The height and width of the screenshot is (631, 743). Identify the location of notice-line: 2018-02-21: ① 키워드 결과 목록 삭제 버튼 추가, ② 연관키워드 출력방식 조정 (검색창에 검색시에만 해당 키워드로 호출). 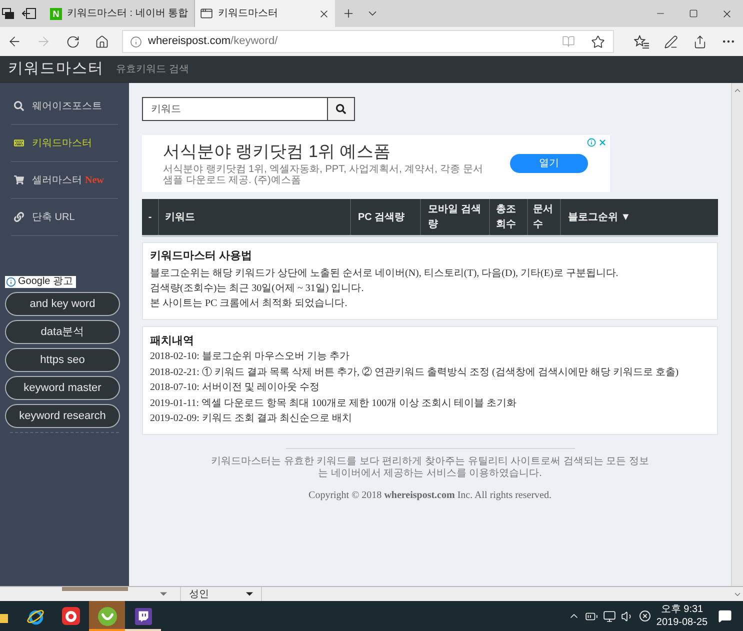
(414, 373).